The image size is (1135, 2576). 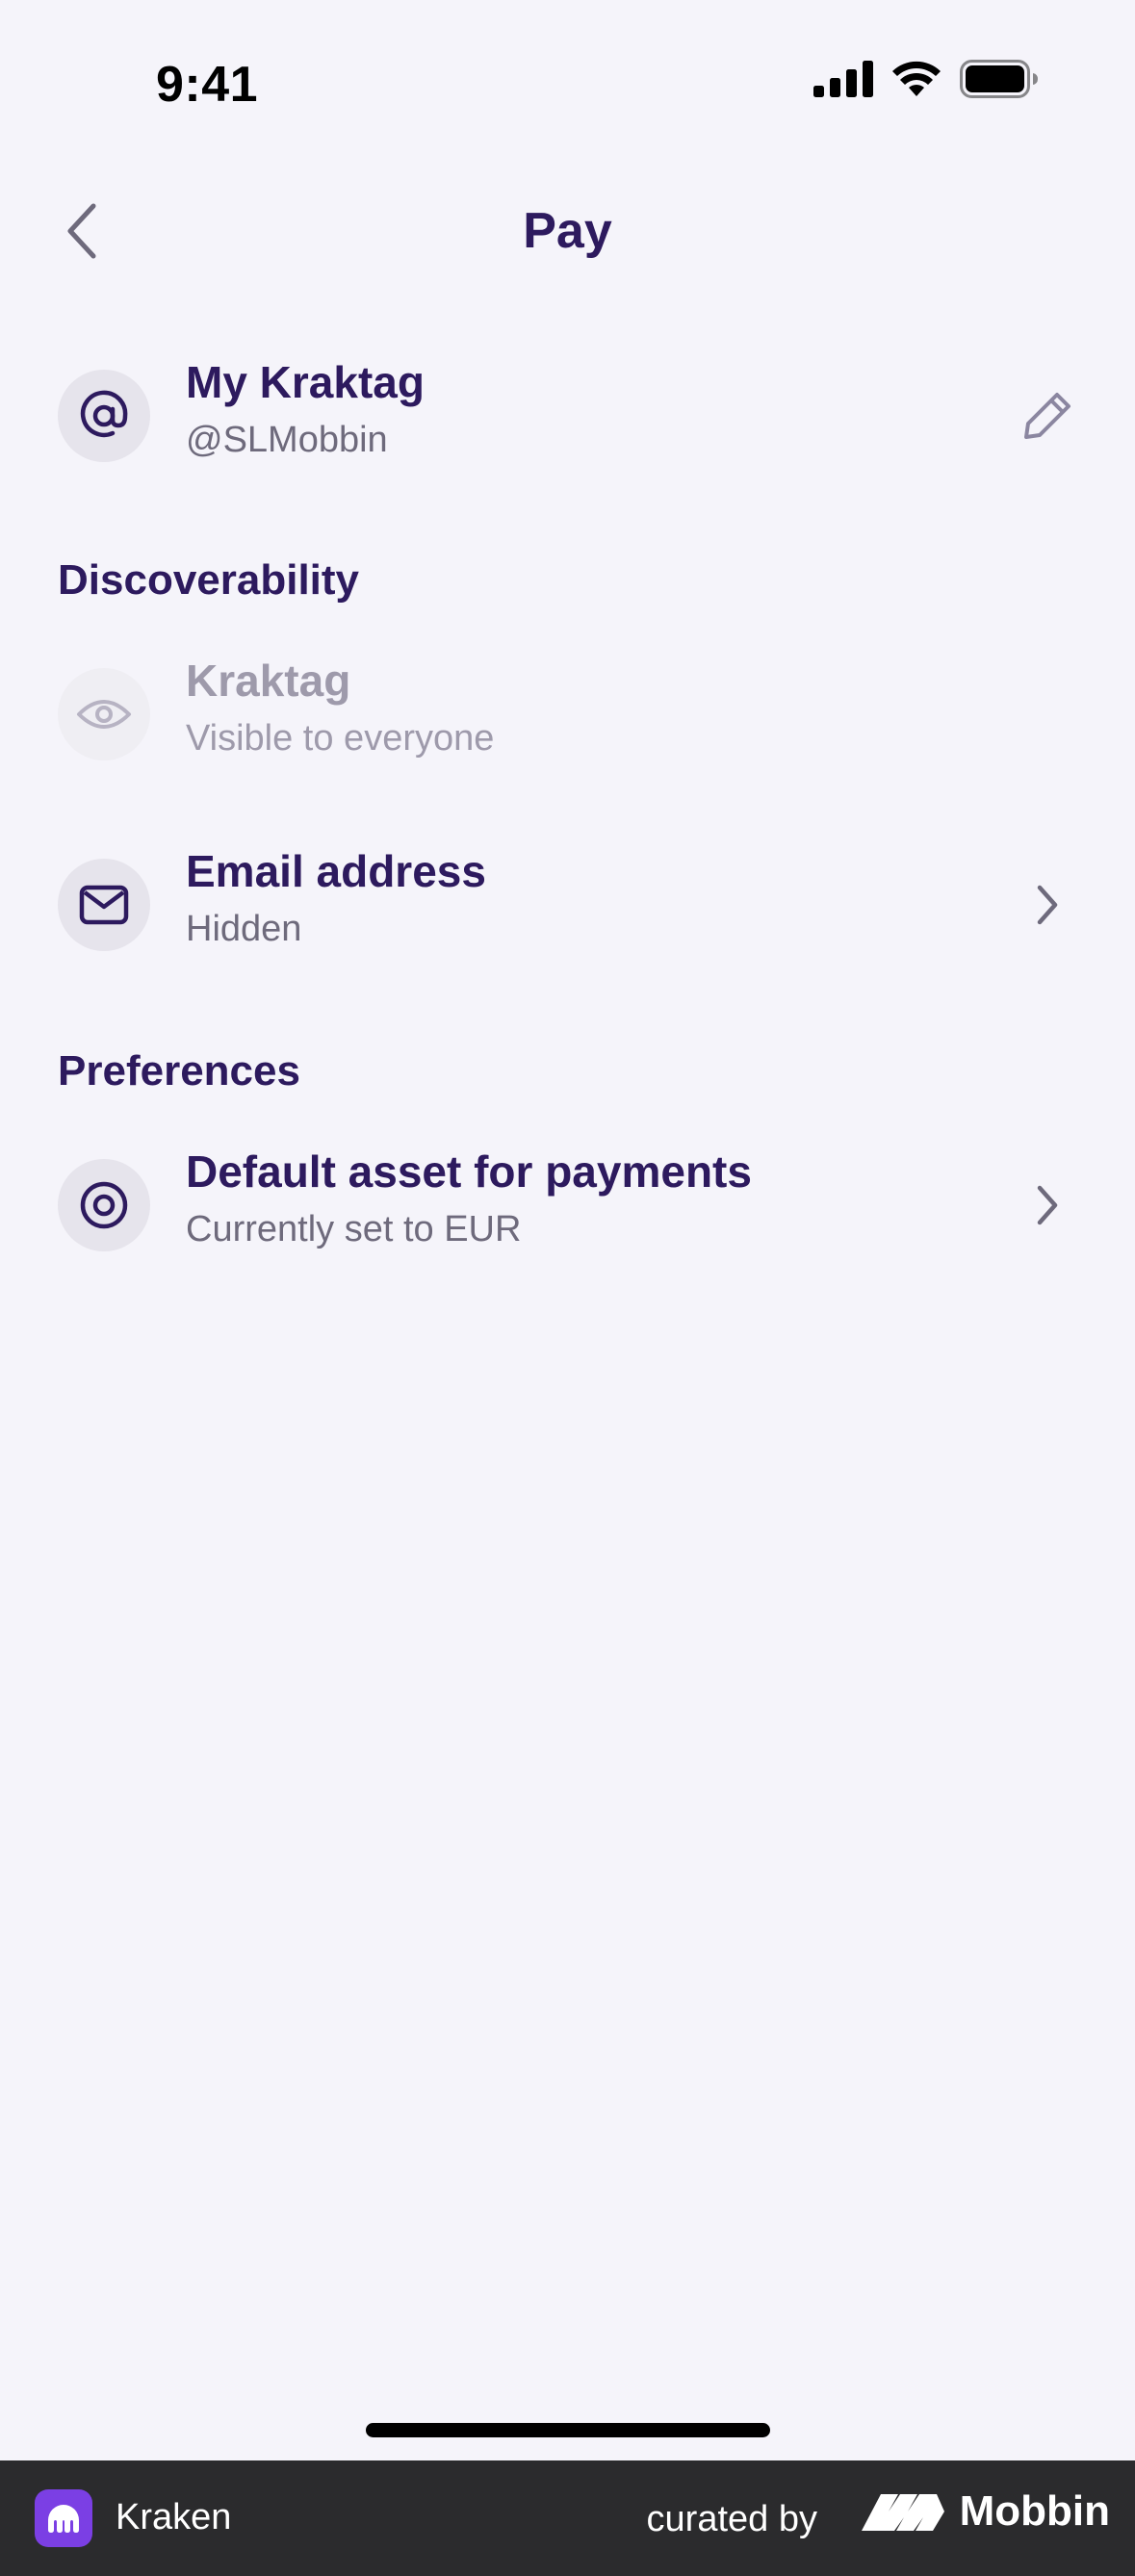 I want to click on eye-icon, so click(x=104, y=715).